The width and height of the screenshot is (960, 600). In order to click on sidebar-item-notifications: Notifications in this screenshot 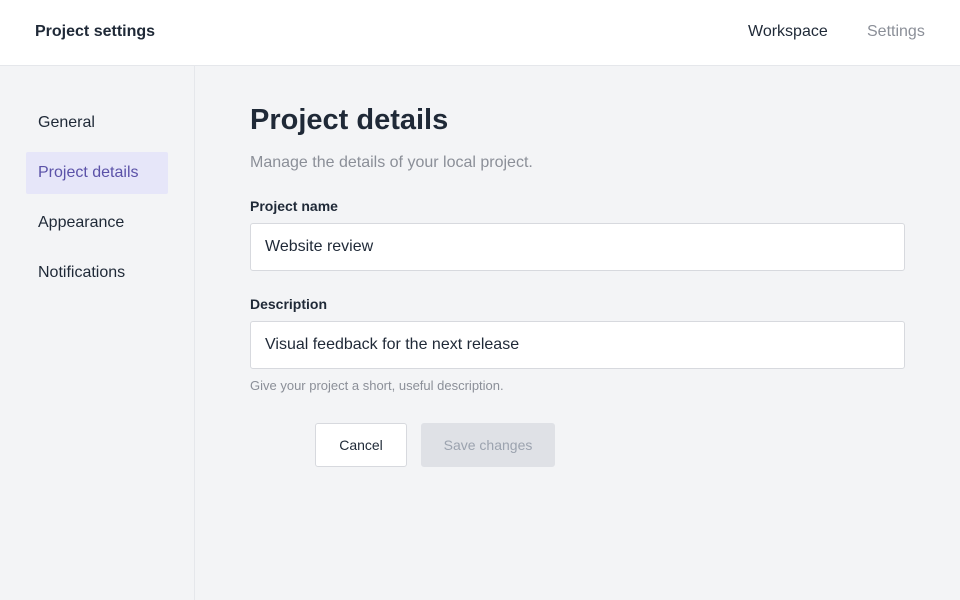, I will do `click(97, 273)`.